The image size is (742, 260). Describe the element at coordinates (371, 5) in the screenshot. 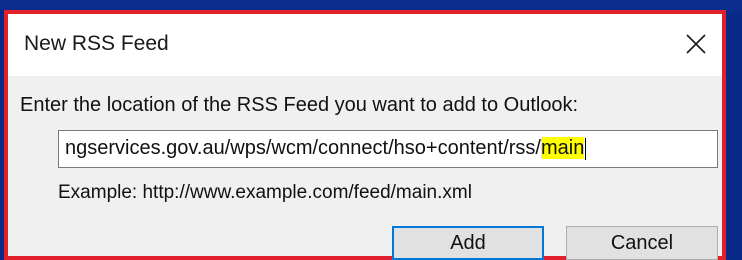

I see `background-strip` at that location.